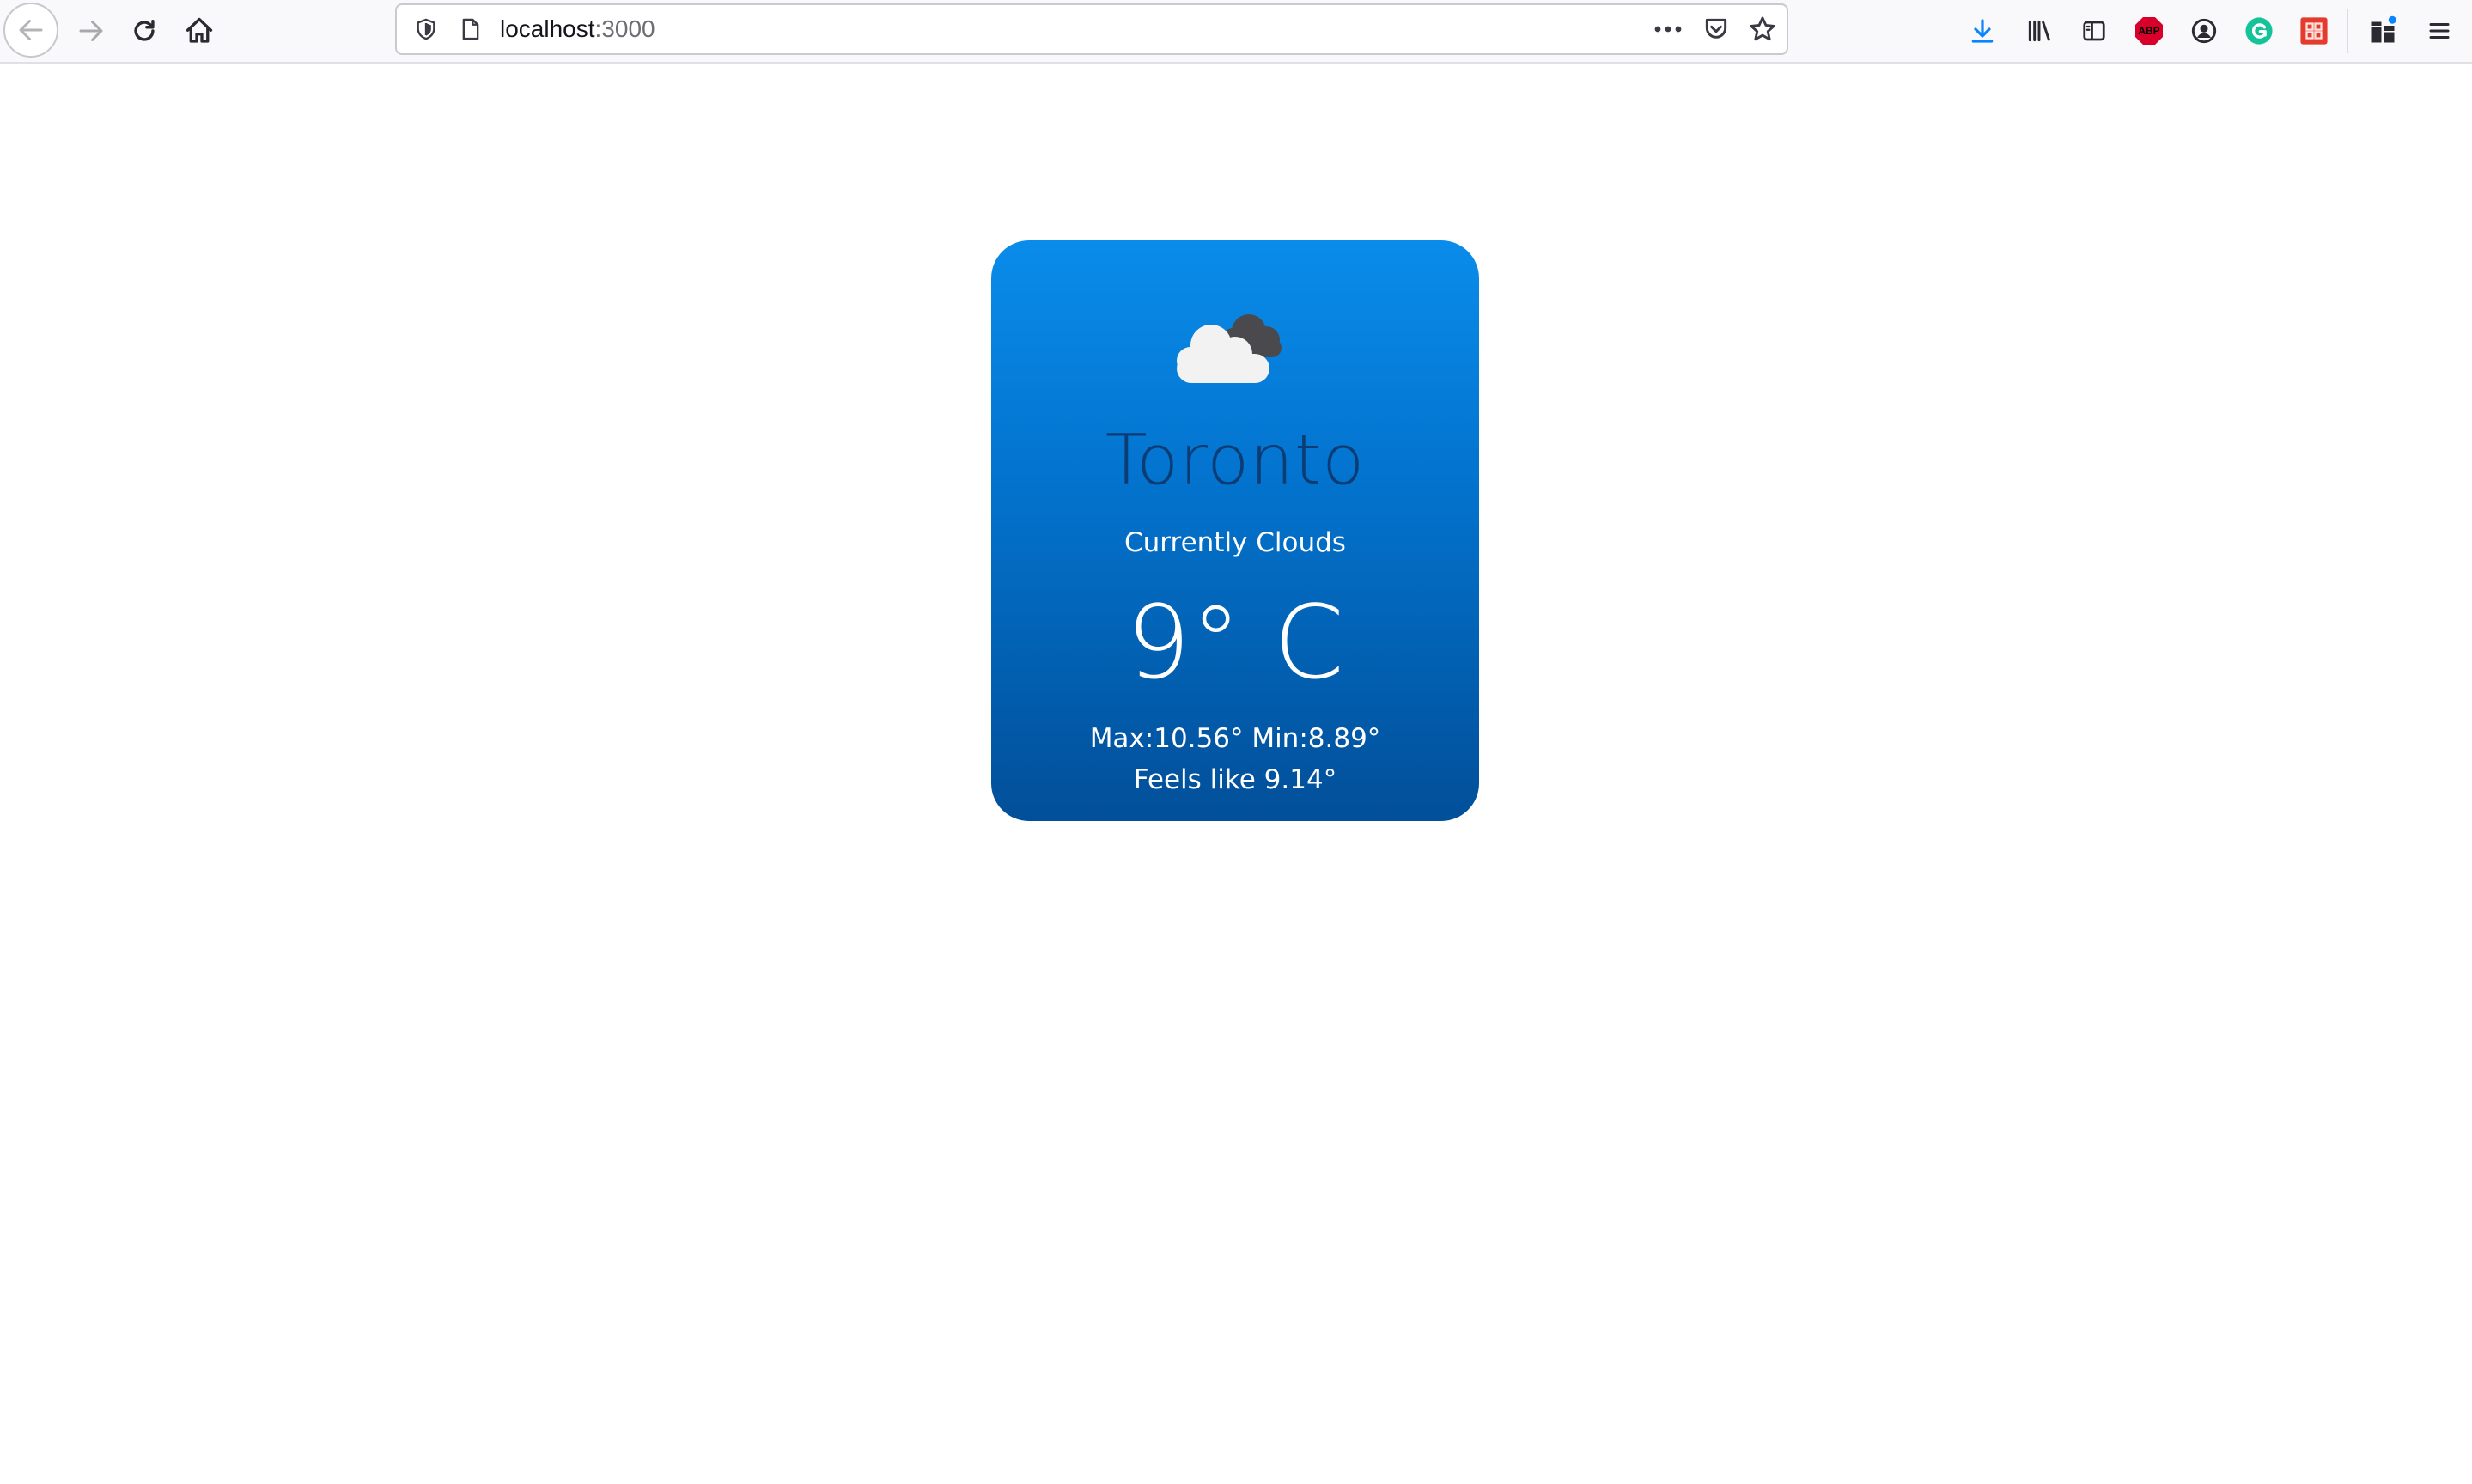 Image resolution: width=2472 pixels, height=1484 pixels. I want to click on extension-icon, so click(2314, 31).